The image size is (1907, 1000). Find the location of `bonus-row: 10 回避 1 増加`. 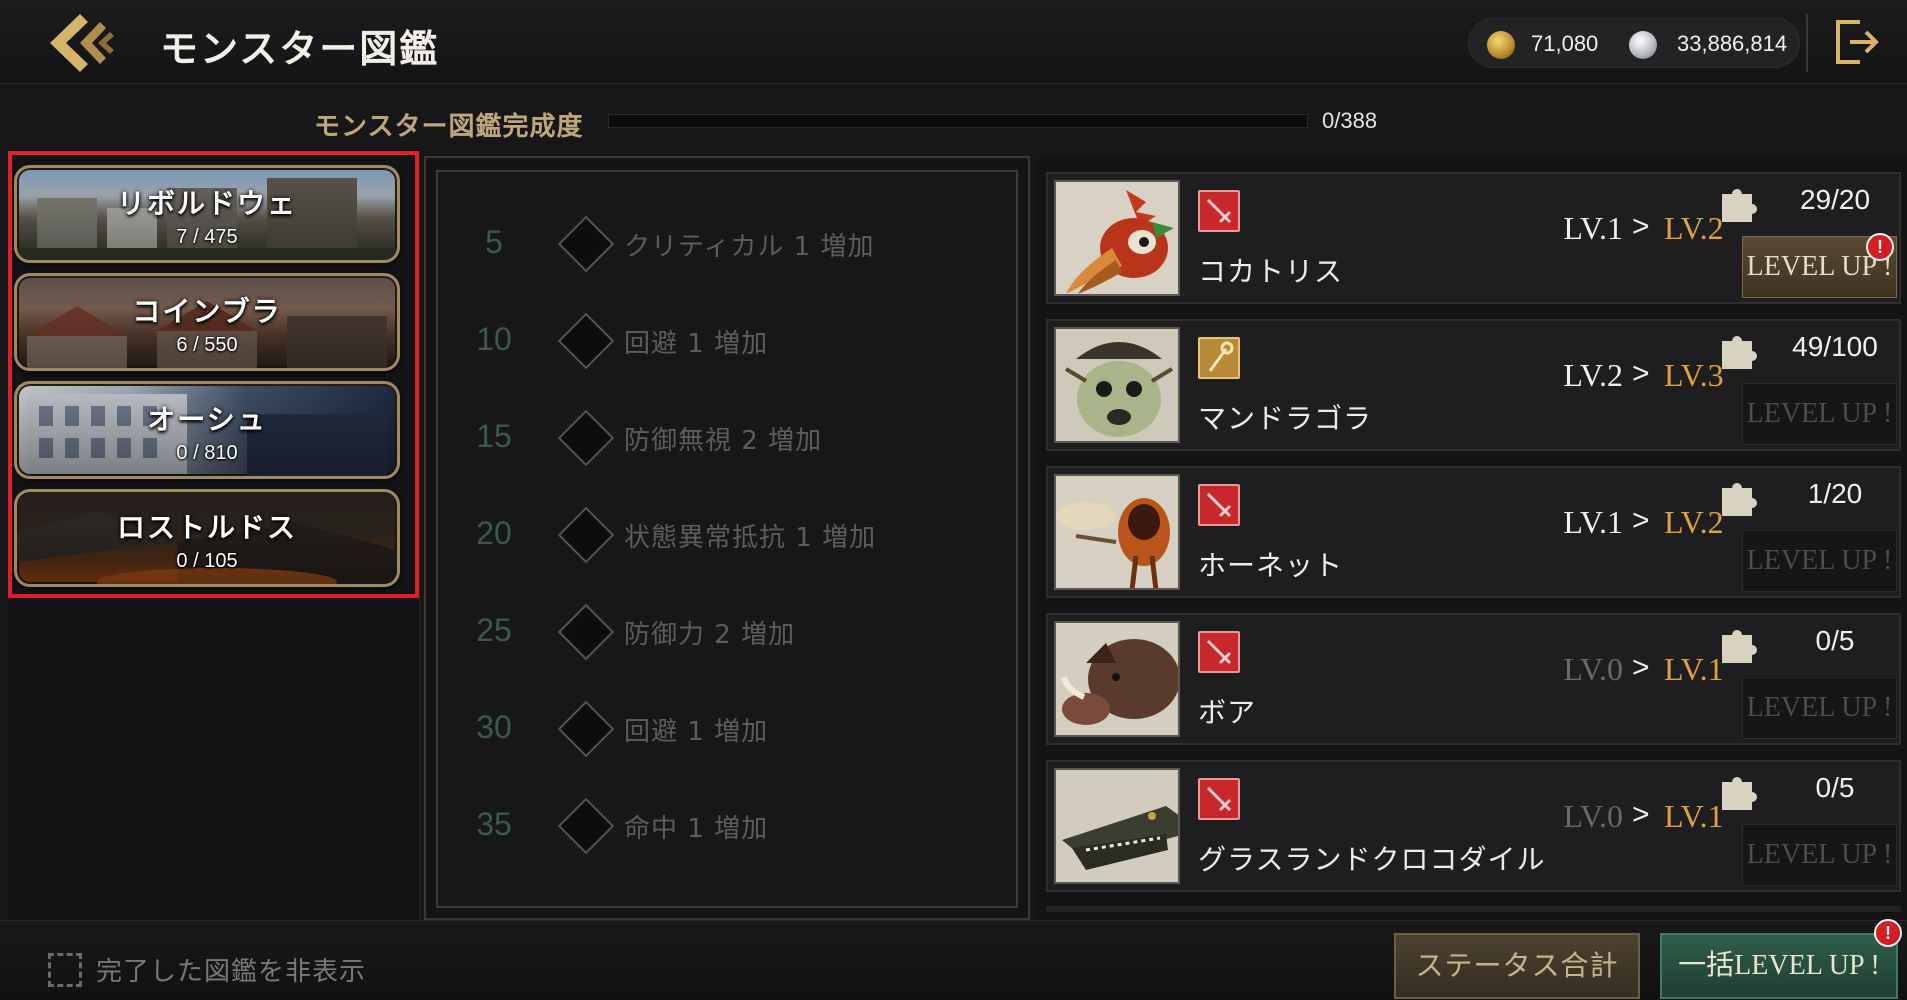

bonus-row: 10 回避 1 増加 is located at coordinates (727, 341).